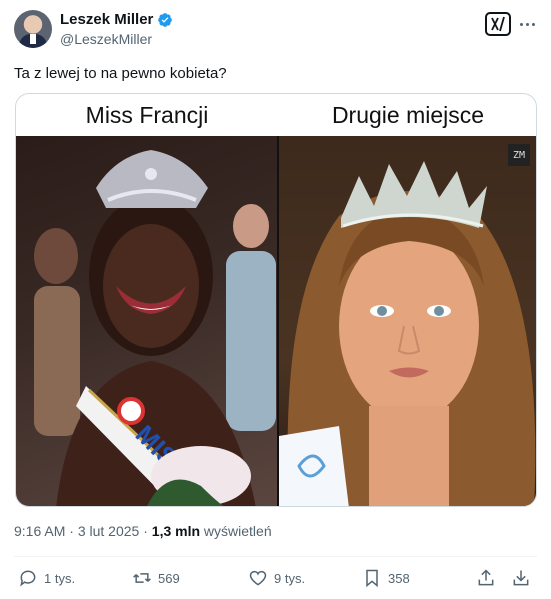 This screenshot has height=599, width=551. I want to click on heart-icon, so click(258, 578).